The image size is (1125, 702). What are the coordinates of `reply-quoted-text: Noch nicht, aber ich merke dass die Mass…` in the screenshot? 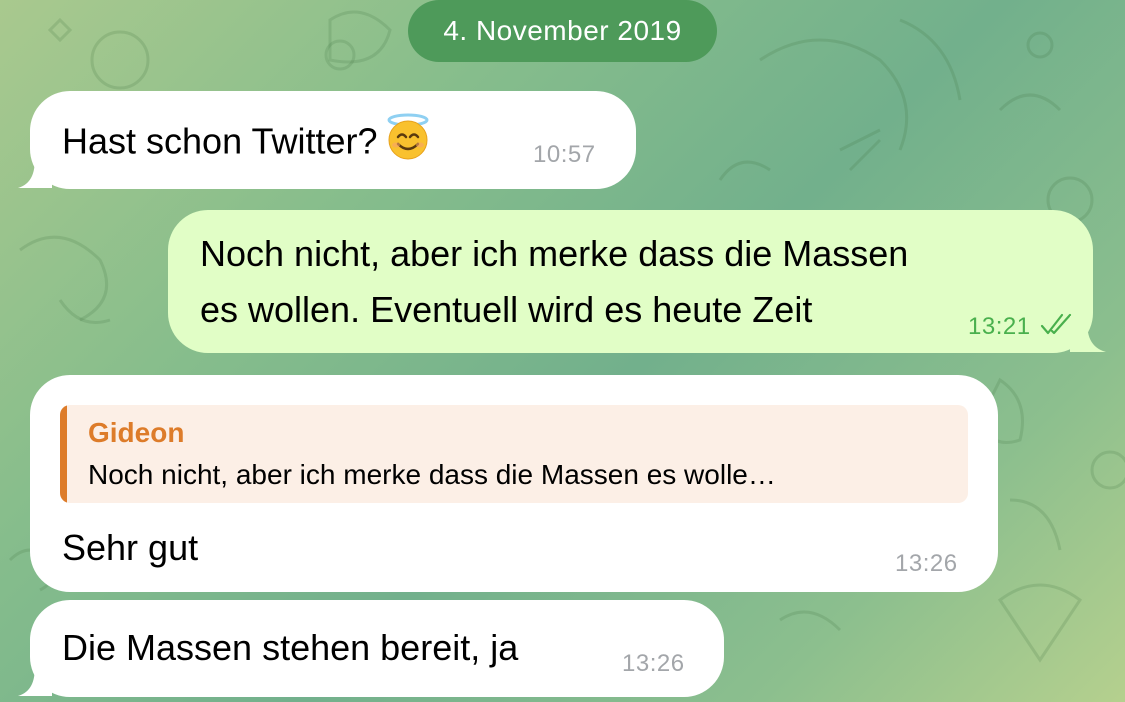 It's located at (432, 474).